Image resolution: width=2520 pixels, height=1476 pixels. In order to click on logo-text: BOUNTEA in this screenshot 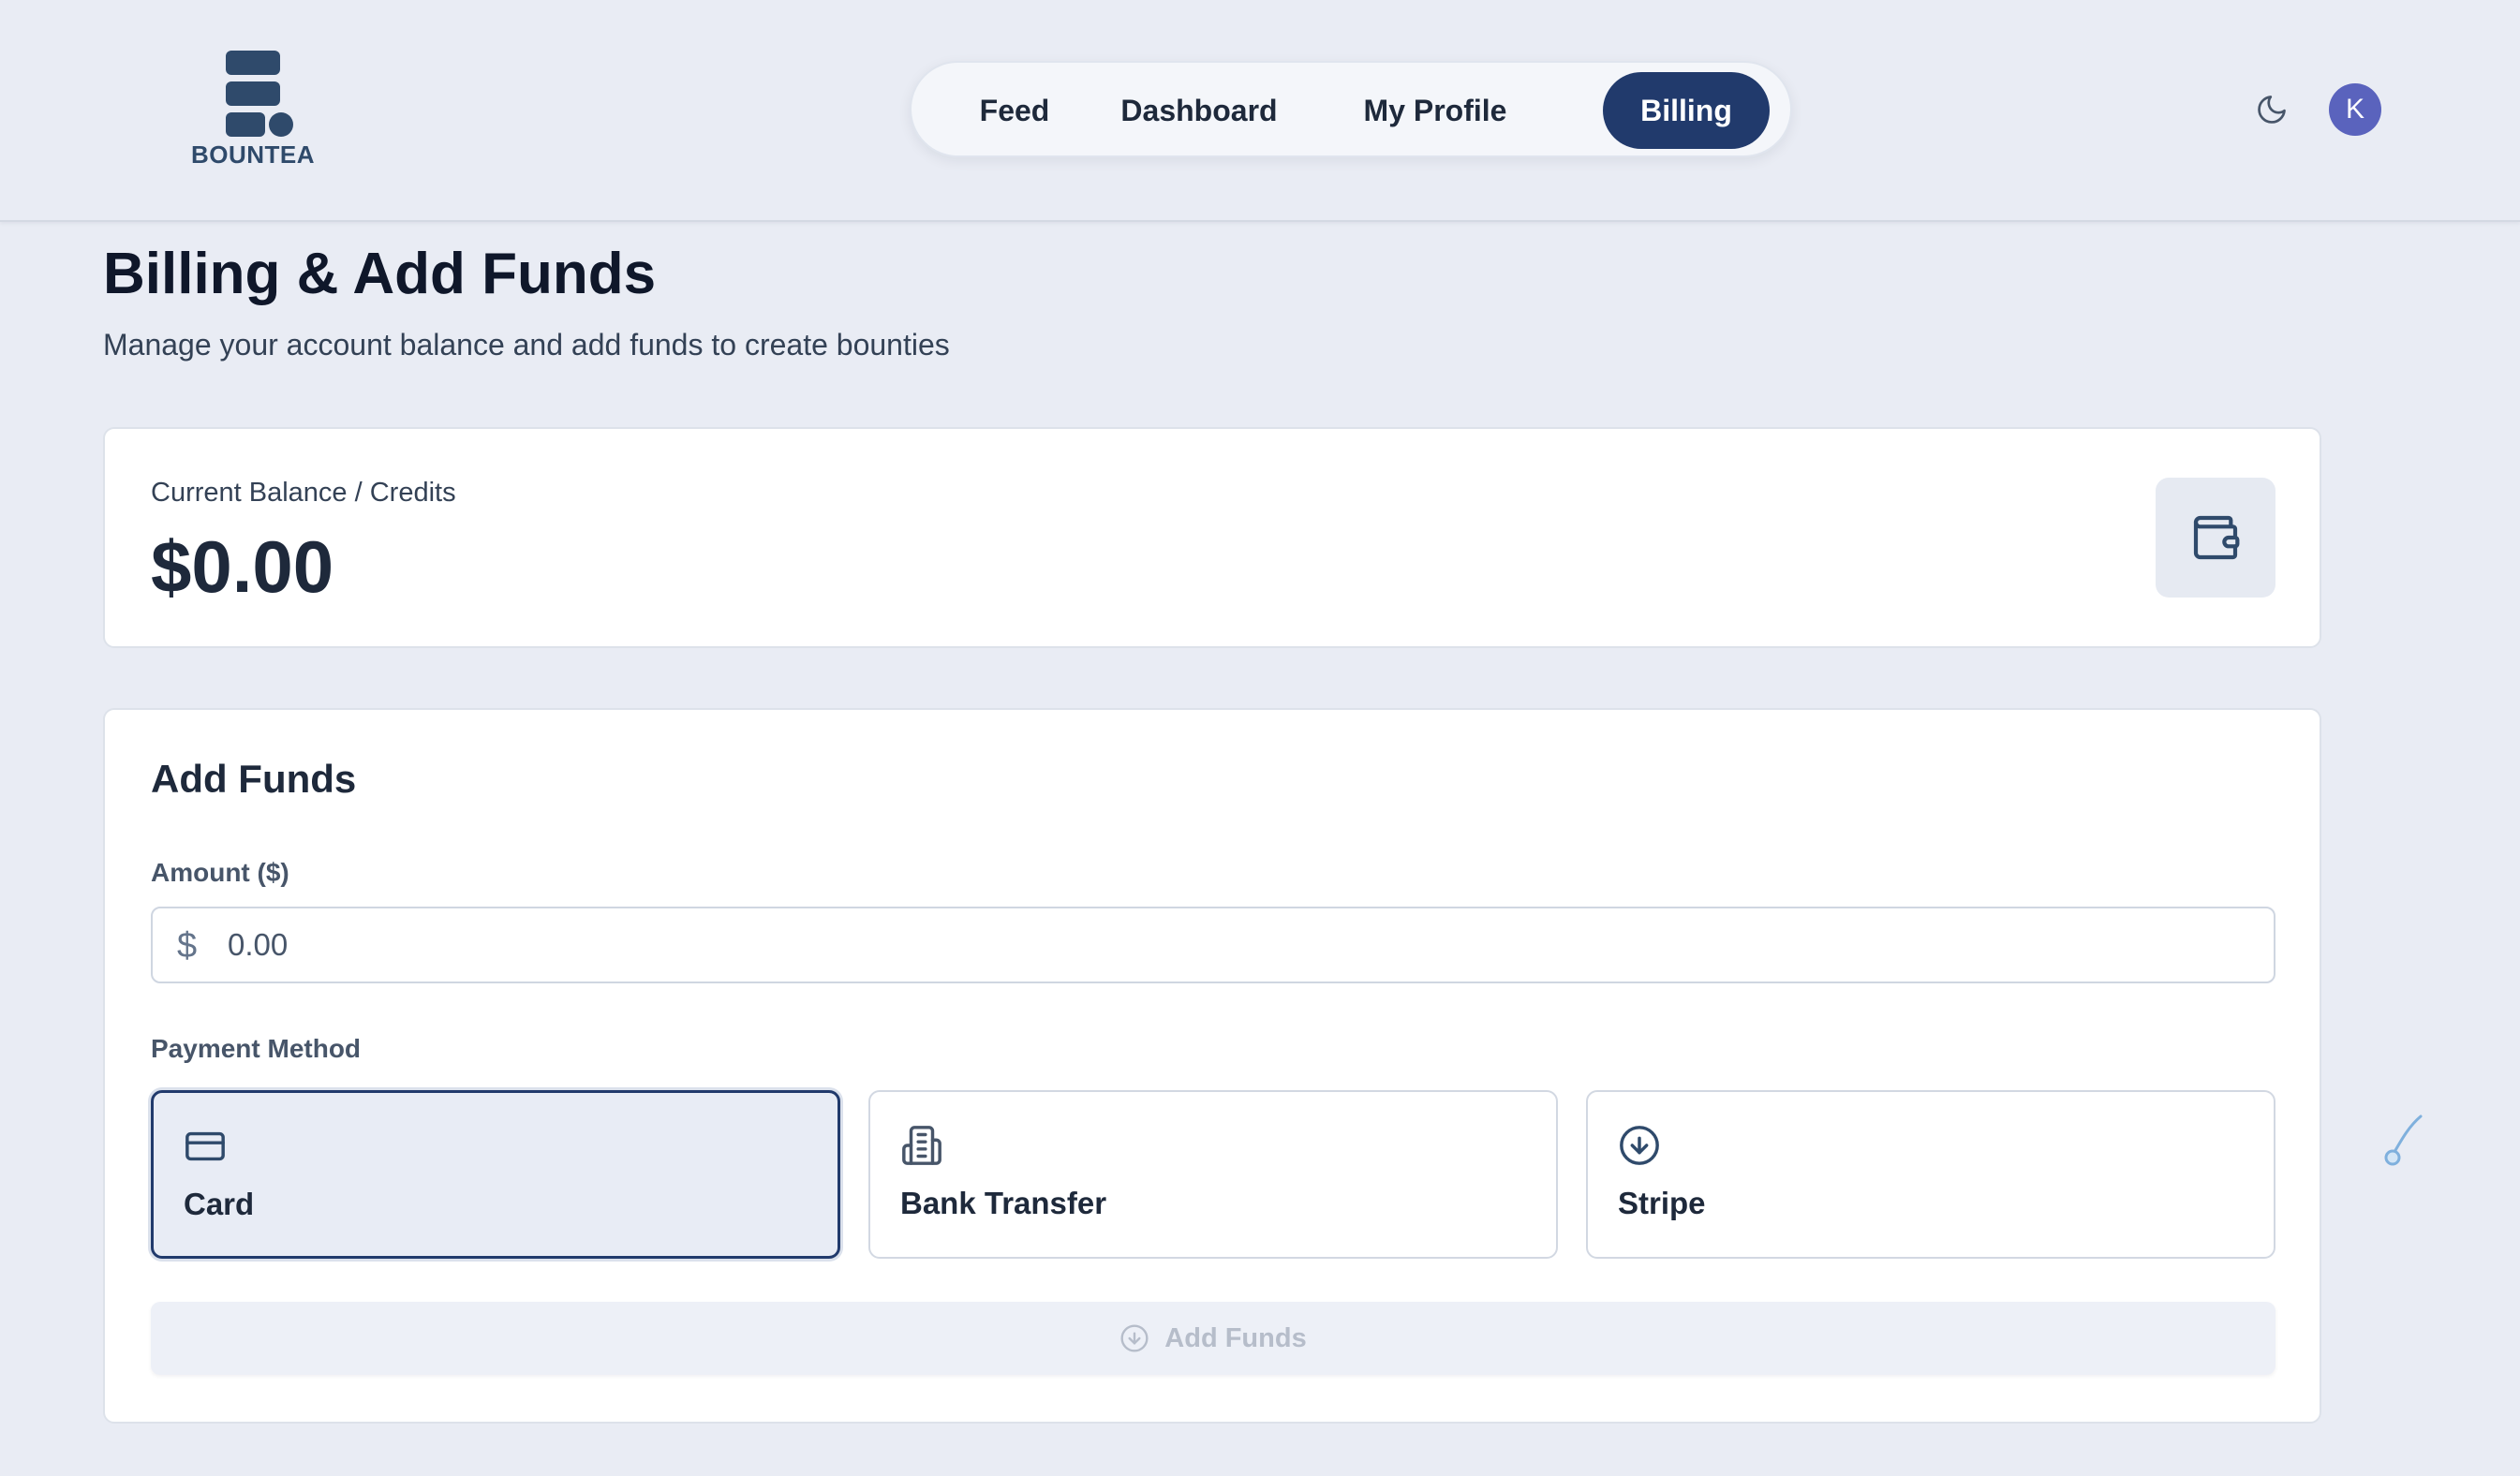, I will do `click(253, 154)`.